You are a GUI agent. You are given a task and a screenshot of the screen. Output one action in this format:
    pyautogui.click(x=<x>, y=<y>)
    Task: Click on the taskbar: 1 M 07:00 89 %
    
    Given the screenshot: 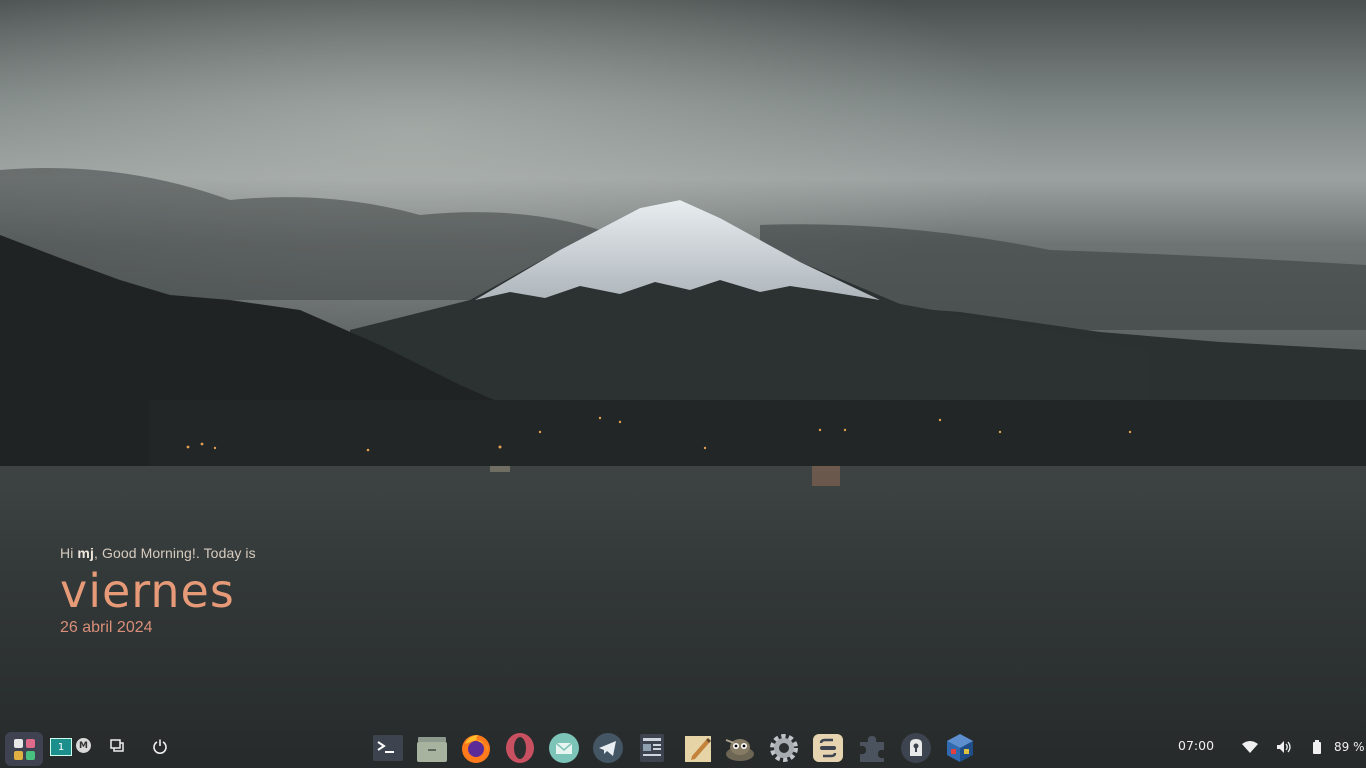 What is the action you would take?
    pyautogui.click(x=683, y=750)
    